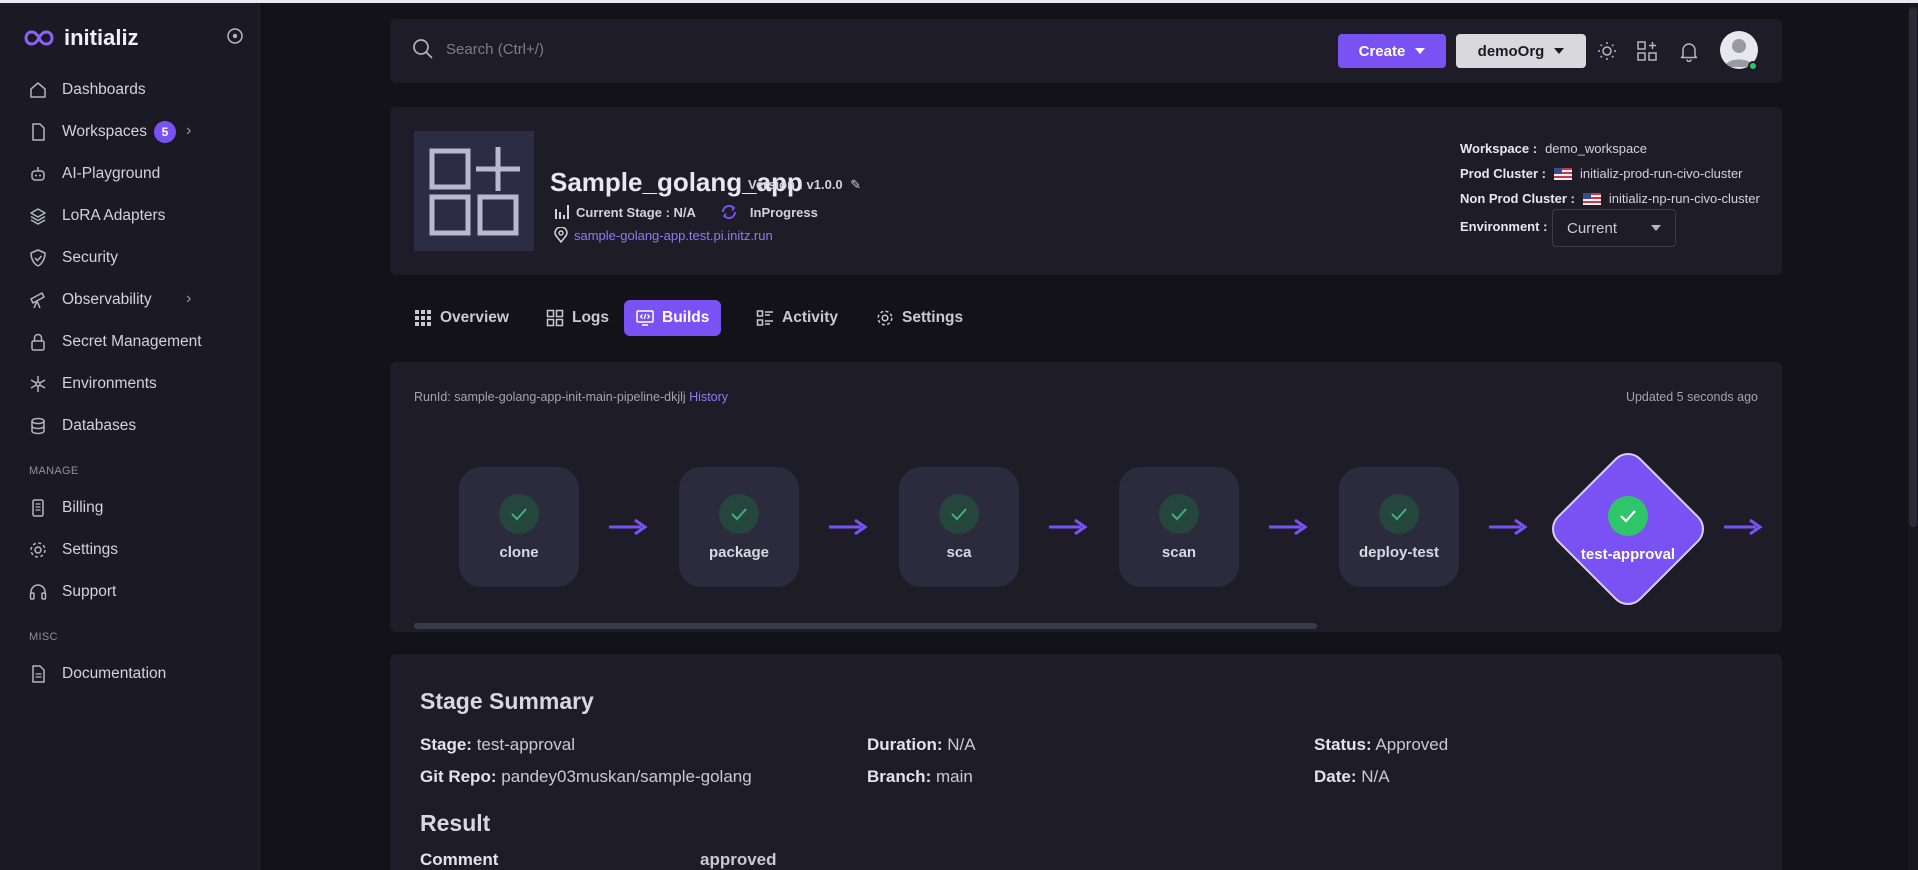 This screenshot has width=1918, height=870. I want to click on stage-node-package: package, so click(739, 527).